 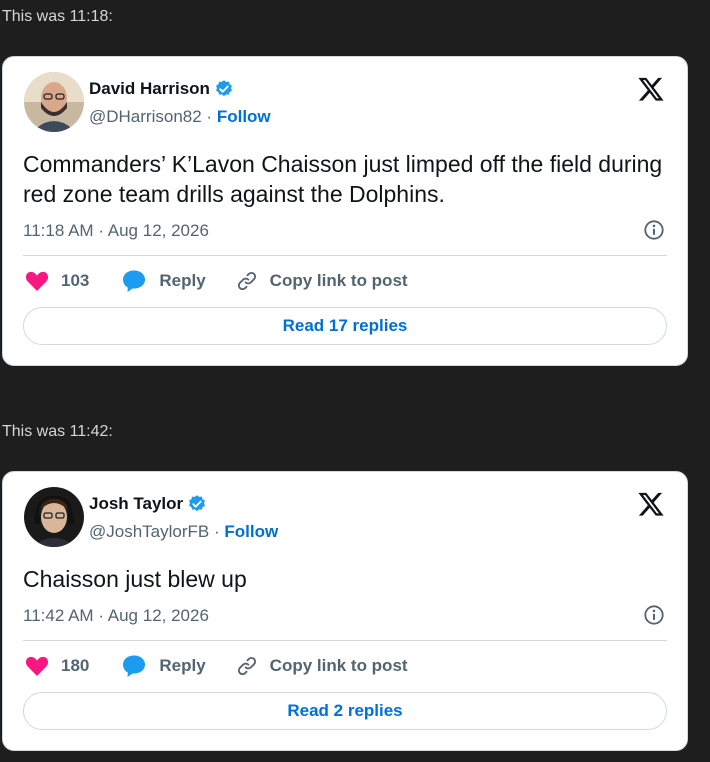 I want to click on tweet-time: 11:42 AM, so click(x=58, y=615).